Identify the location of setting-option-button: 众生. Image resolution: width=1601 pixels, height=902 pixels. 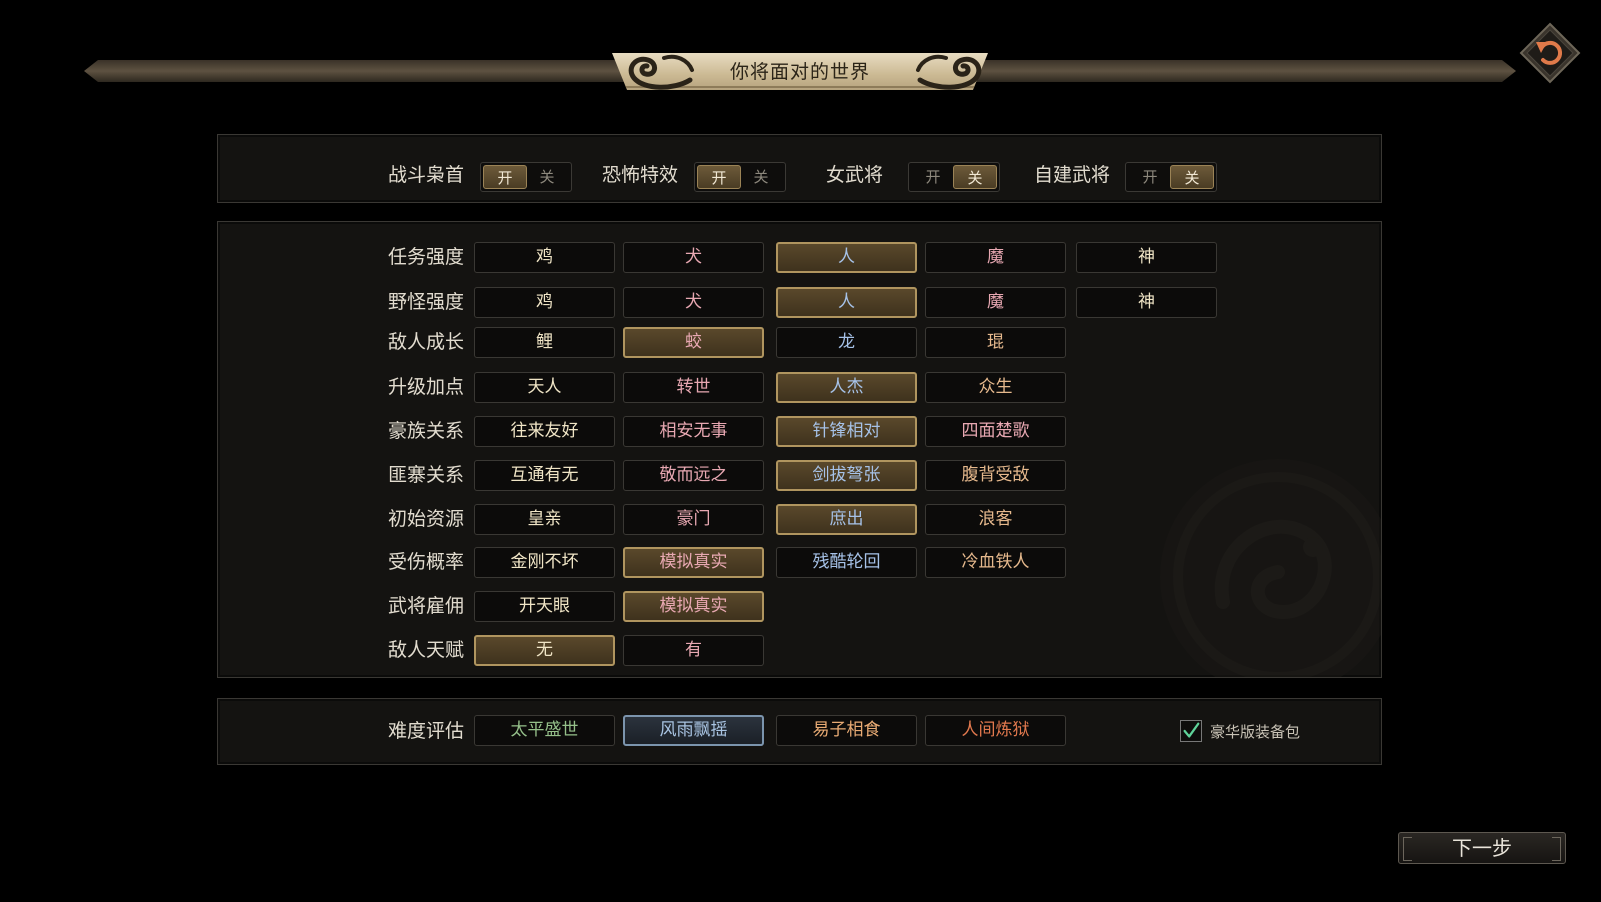
(995, 387).